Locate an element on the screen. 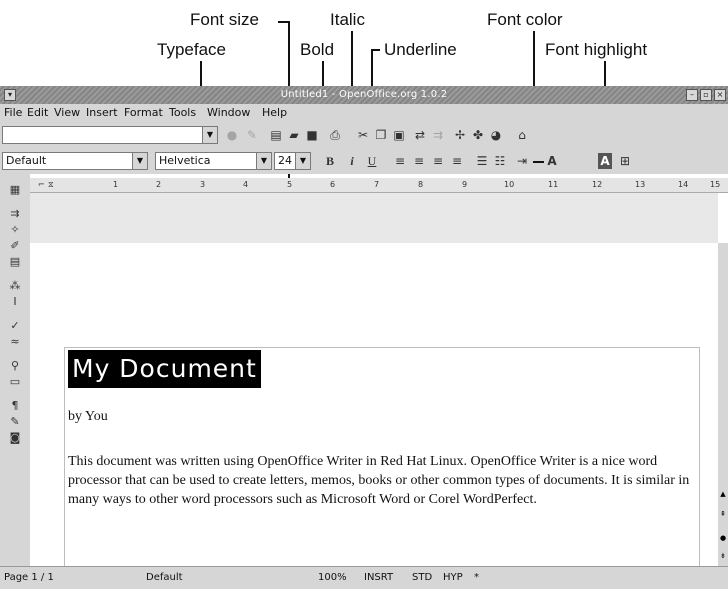 The width and height of the screenshot is (728, 589). edit-autotext-icon: ⁂ is located at coordinates (15, 286).